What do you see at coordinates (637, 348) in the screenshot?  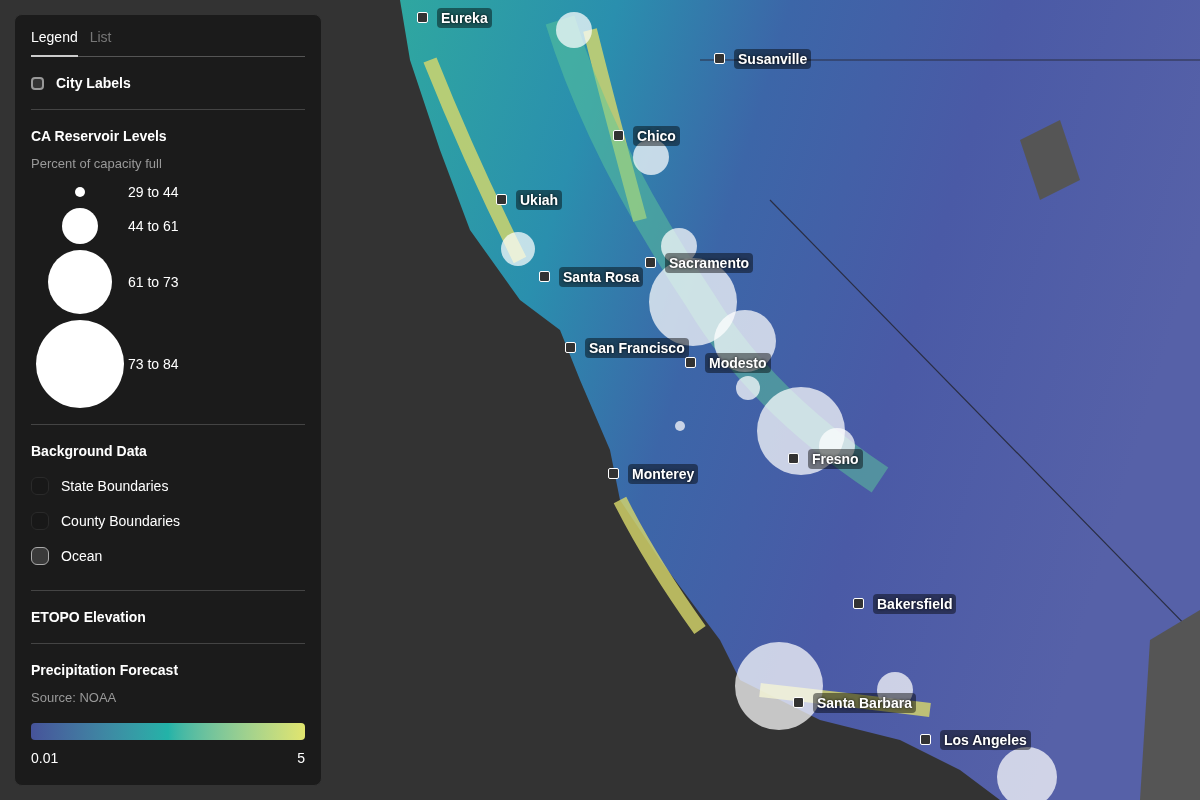 I see `city-label: San Francisco` at bounding box center [637, 348].